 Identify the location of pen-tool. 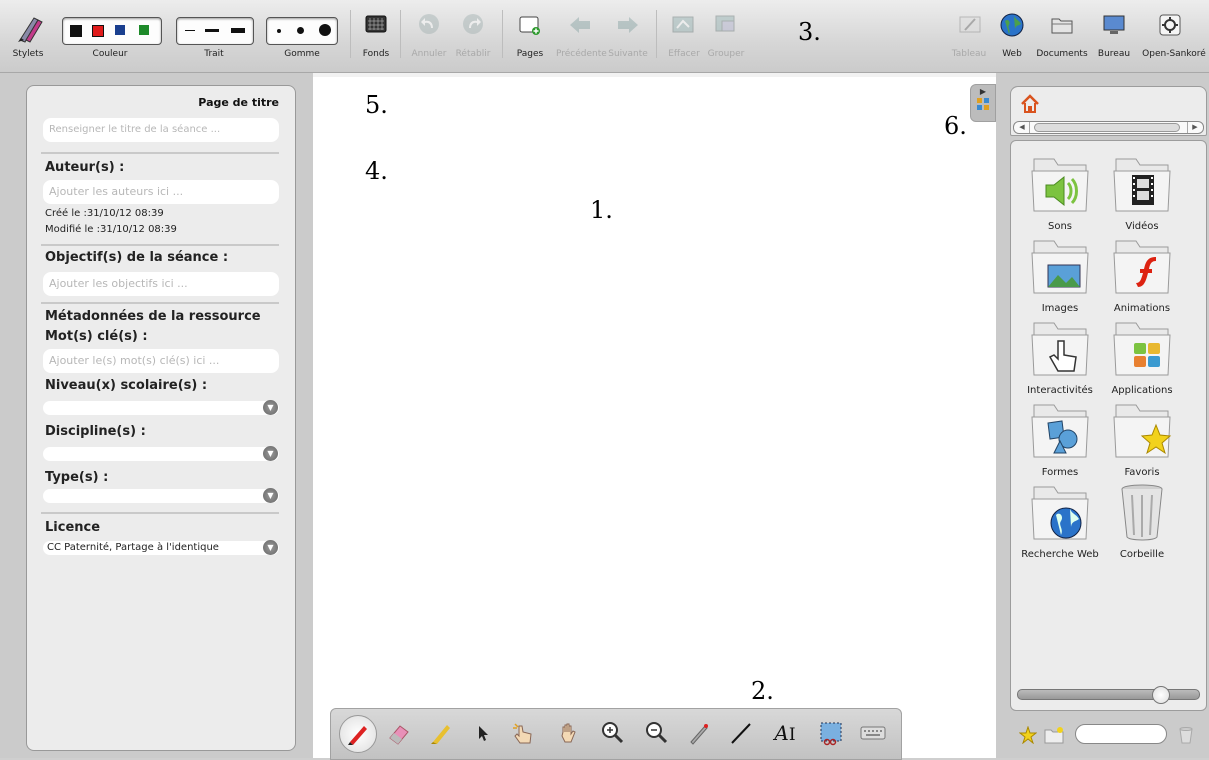
(358, 734).